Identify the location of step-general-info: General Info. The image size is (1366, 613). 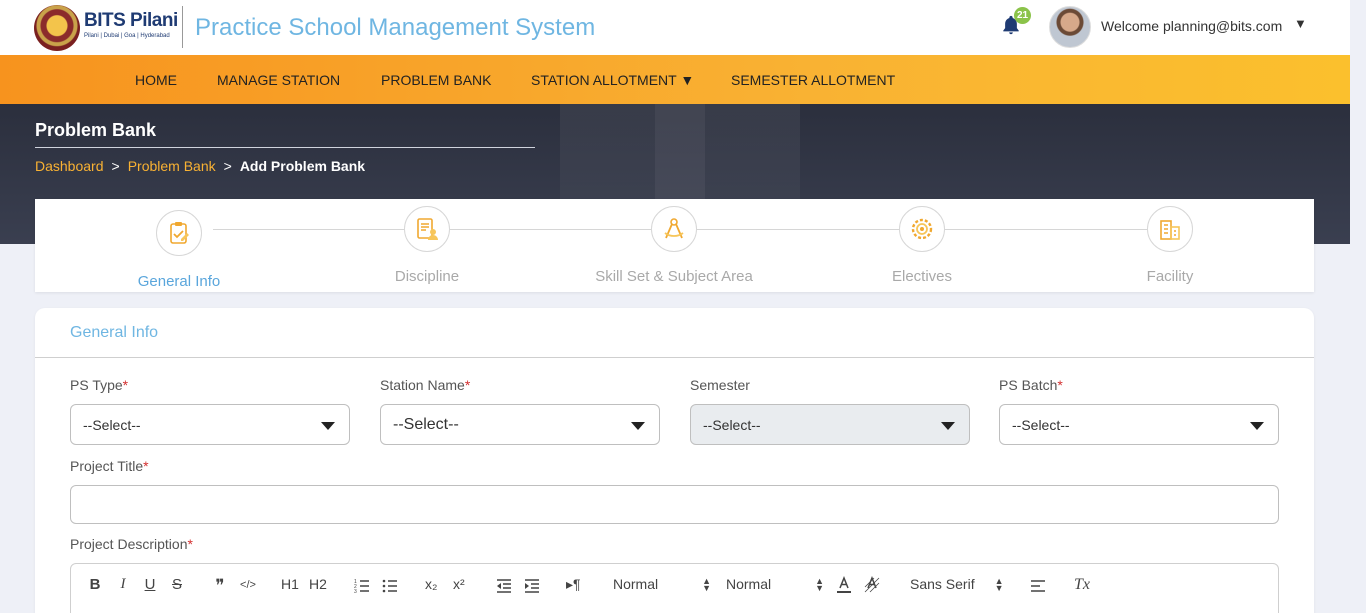
(179, 248).